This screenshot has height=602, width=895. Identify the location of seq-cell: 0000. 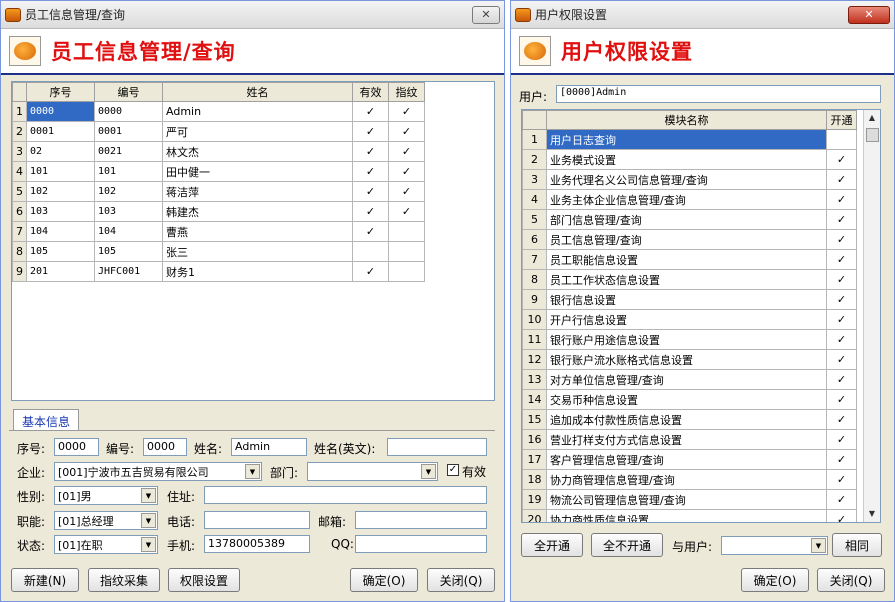
(60, 111).